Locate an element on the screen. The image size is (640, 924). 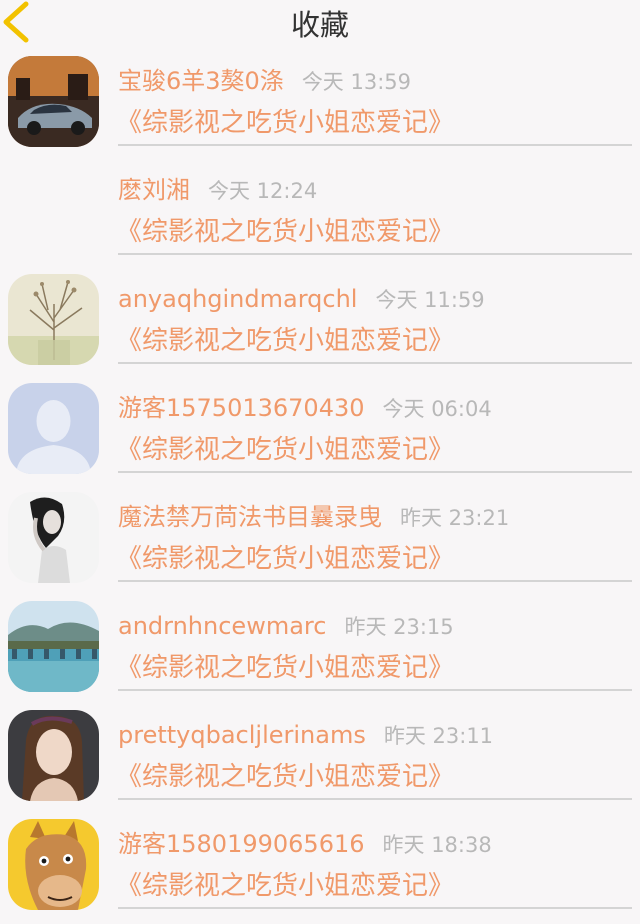
timestamp: 今天 11:59 is located at coordinates (430, 300).